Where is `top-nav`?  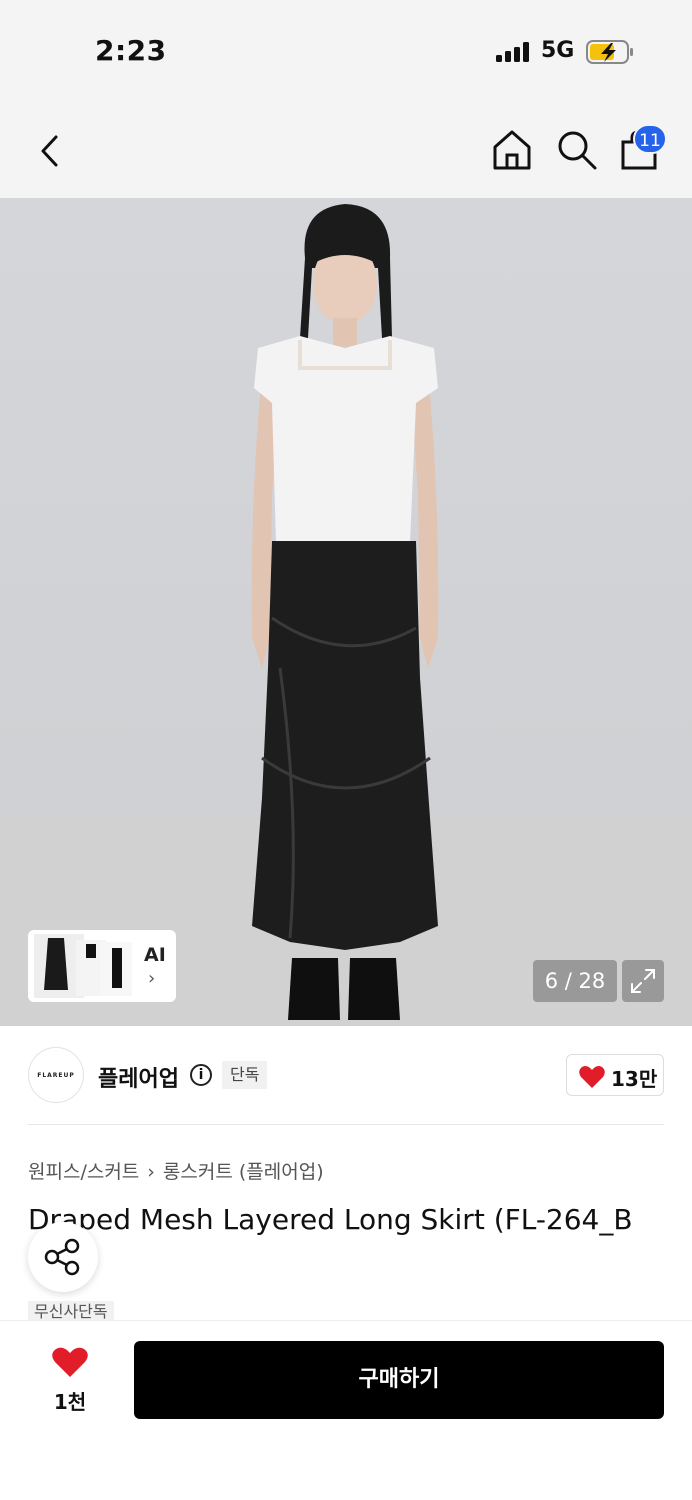
top-nav is located at coordinates (346, 149).